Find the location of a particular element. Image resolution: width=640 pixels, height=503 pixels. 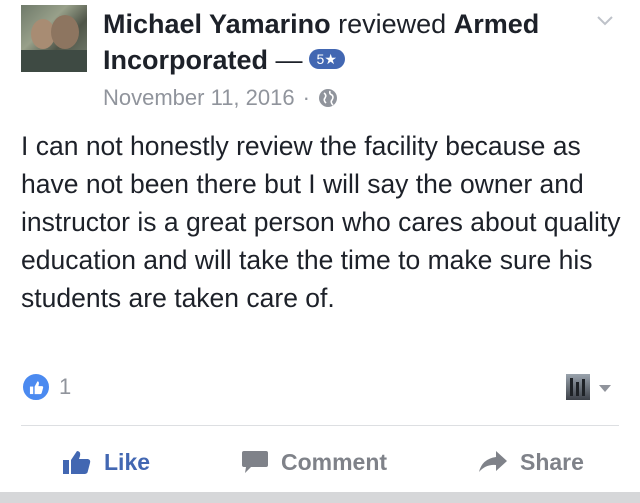

share-button: Share is located at coordinates (531, 462).